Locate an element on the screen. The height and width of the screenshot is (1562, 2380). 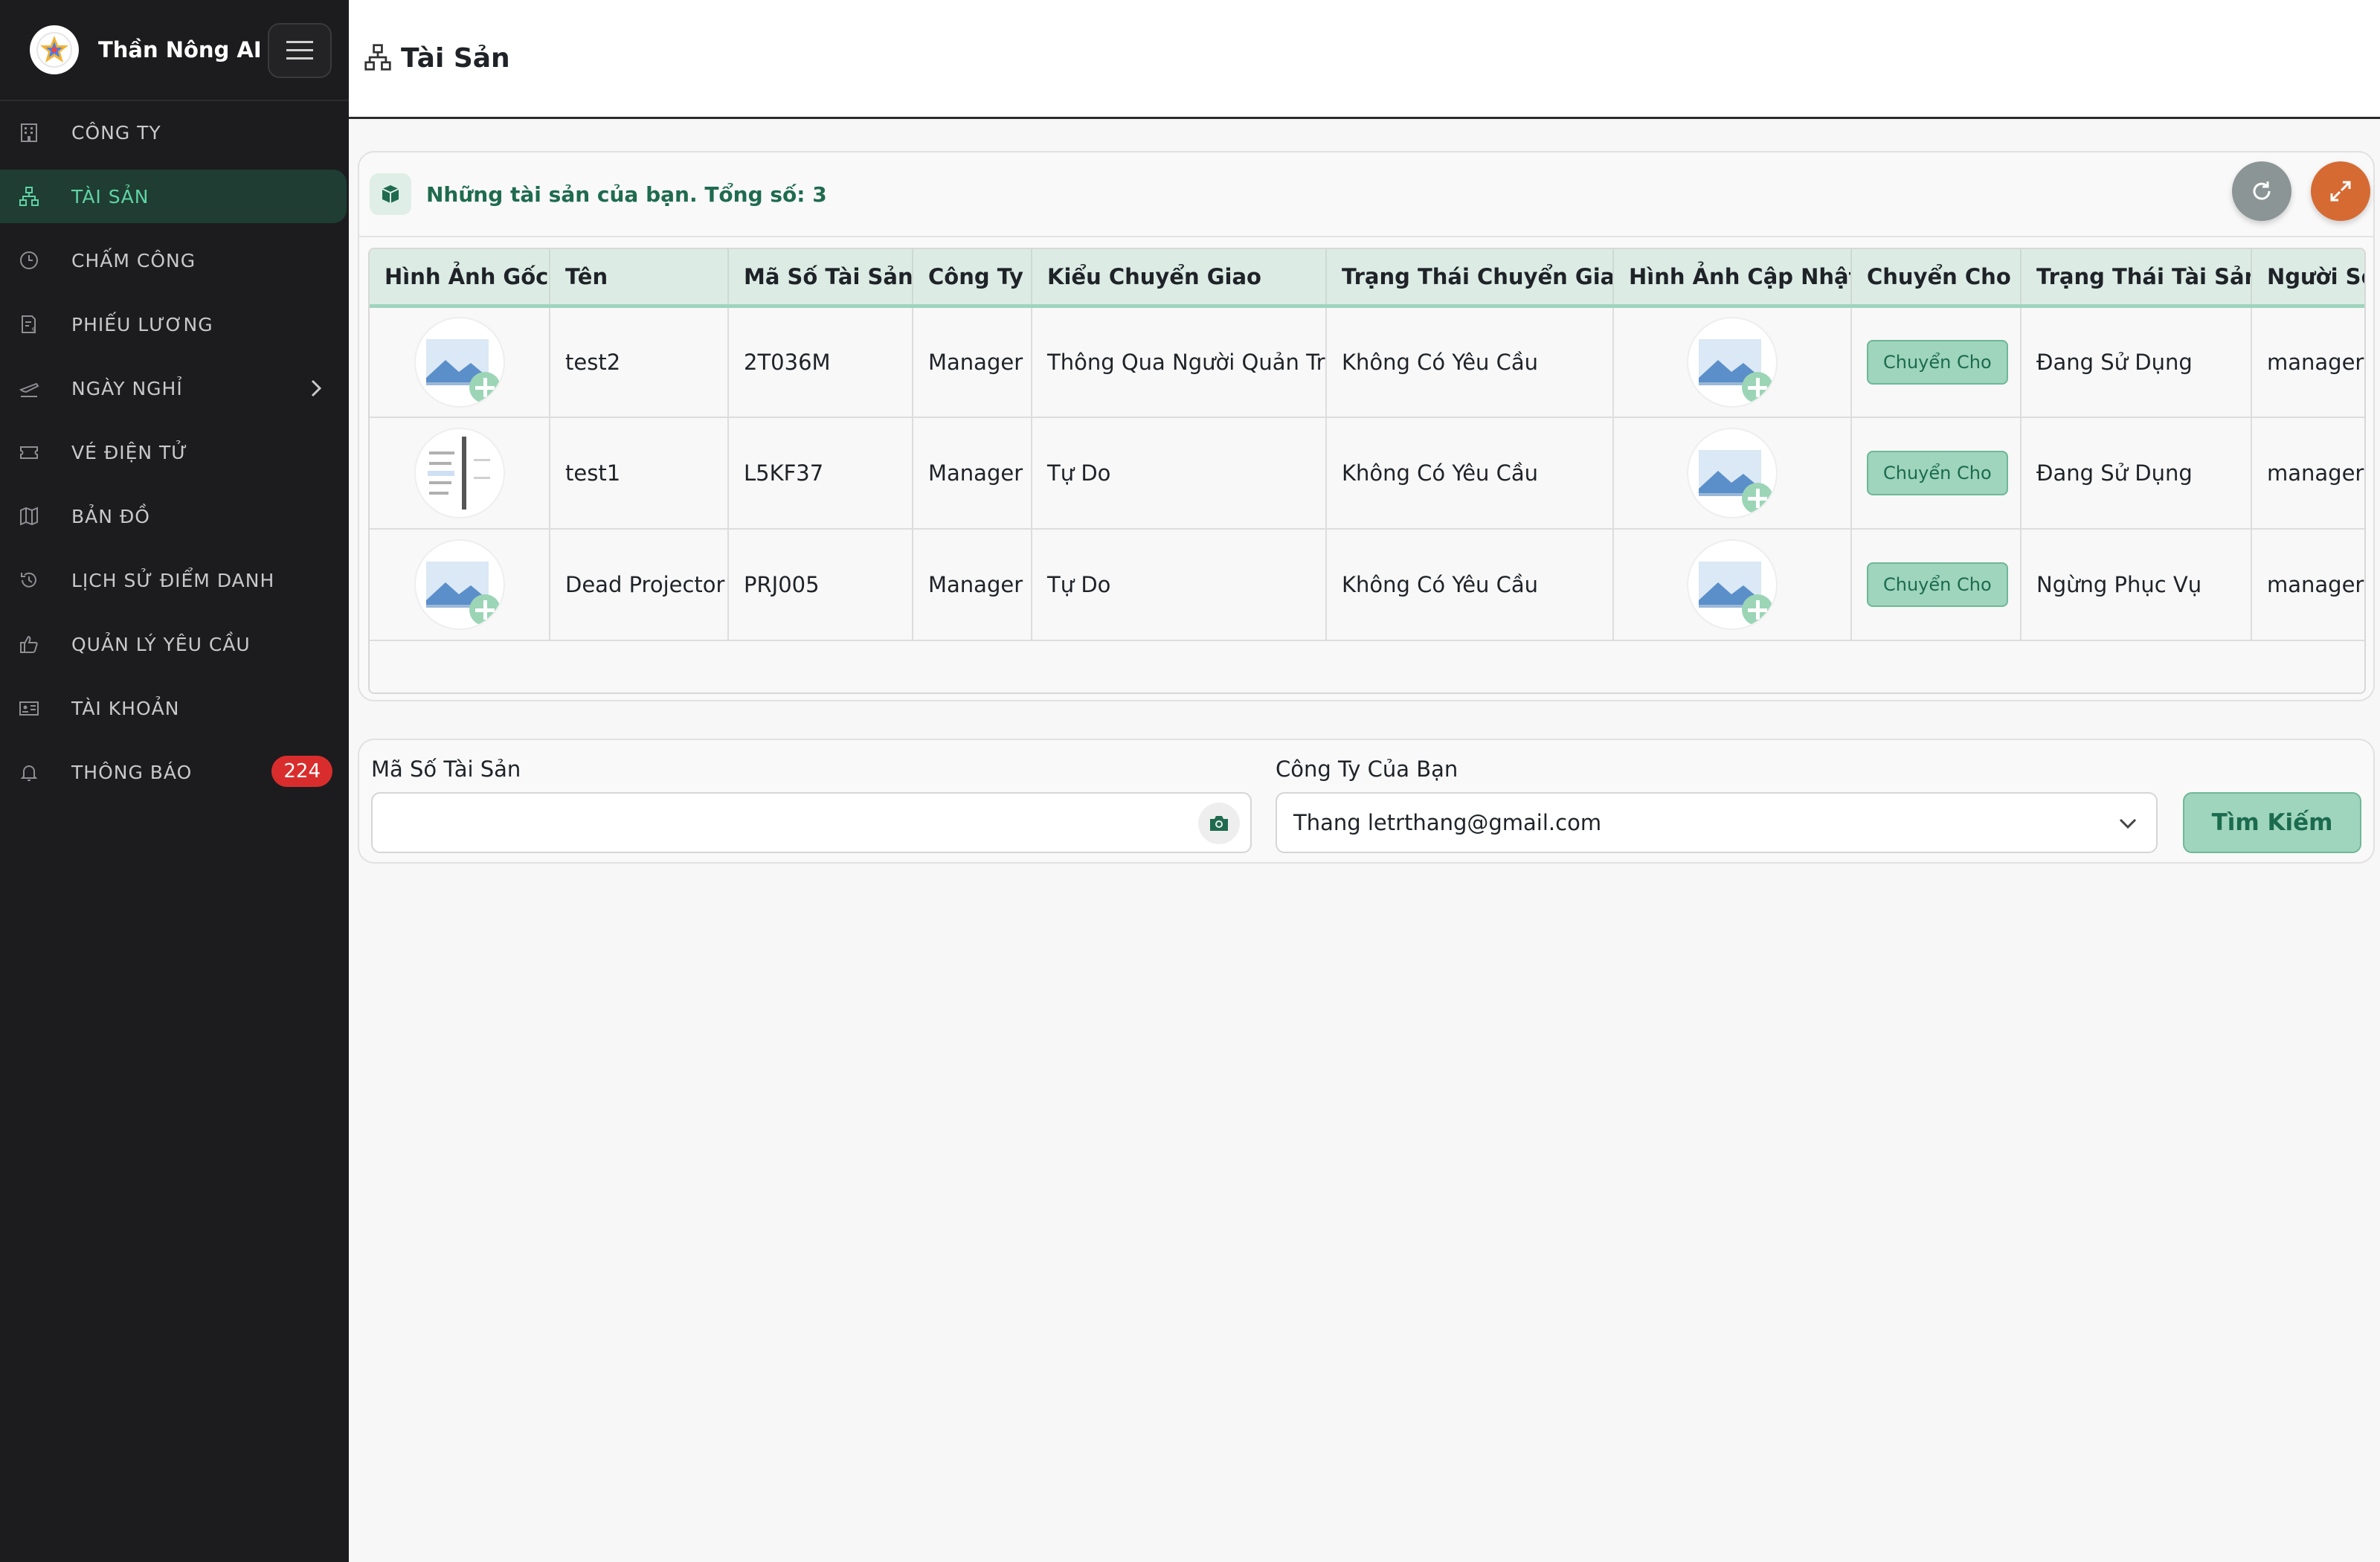
logo-star-icon is located at coordinates (55, 49).